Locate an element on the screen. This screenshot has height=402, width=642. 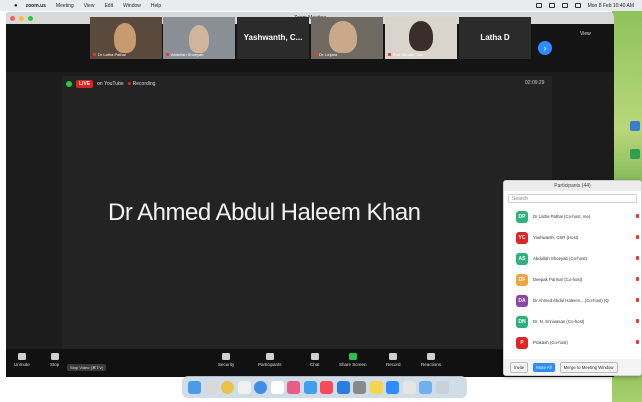
people-icon is located at coordinates (269, 356).